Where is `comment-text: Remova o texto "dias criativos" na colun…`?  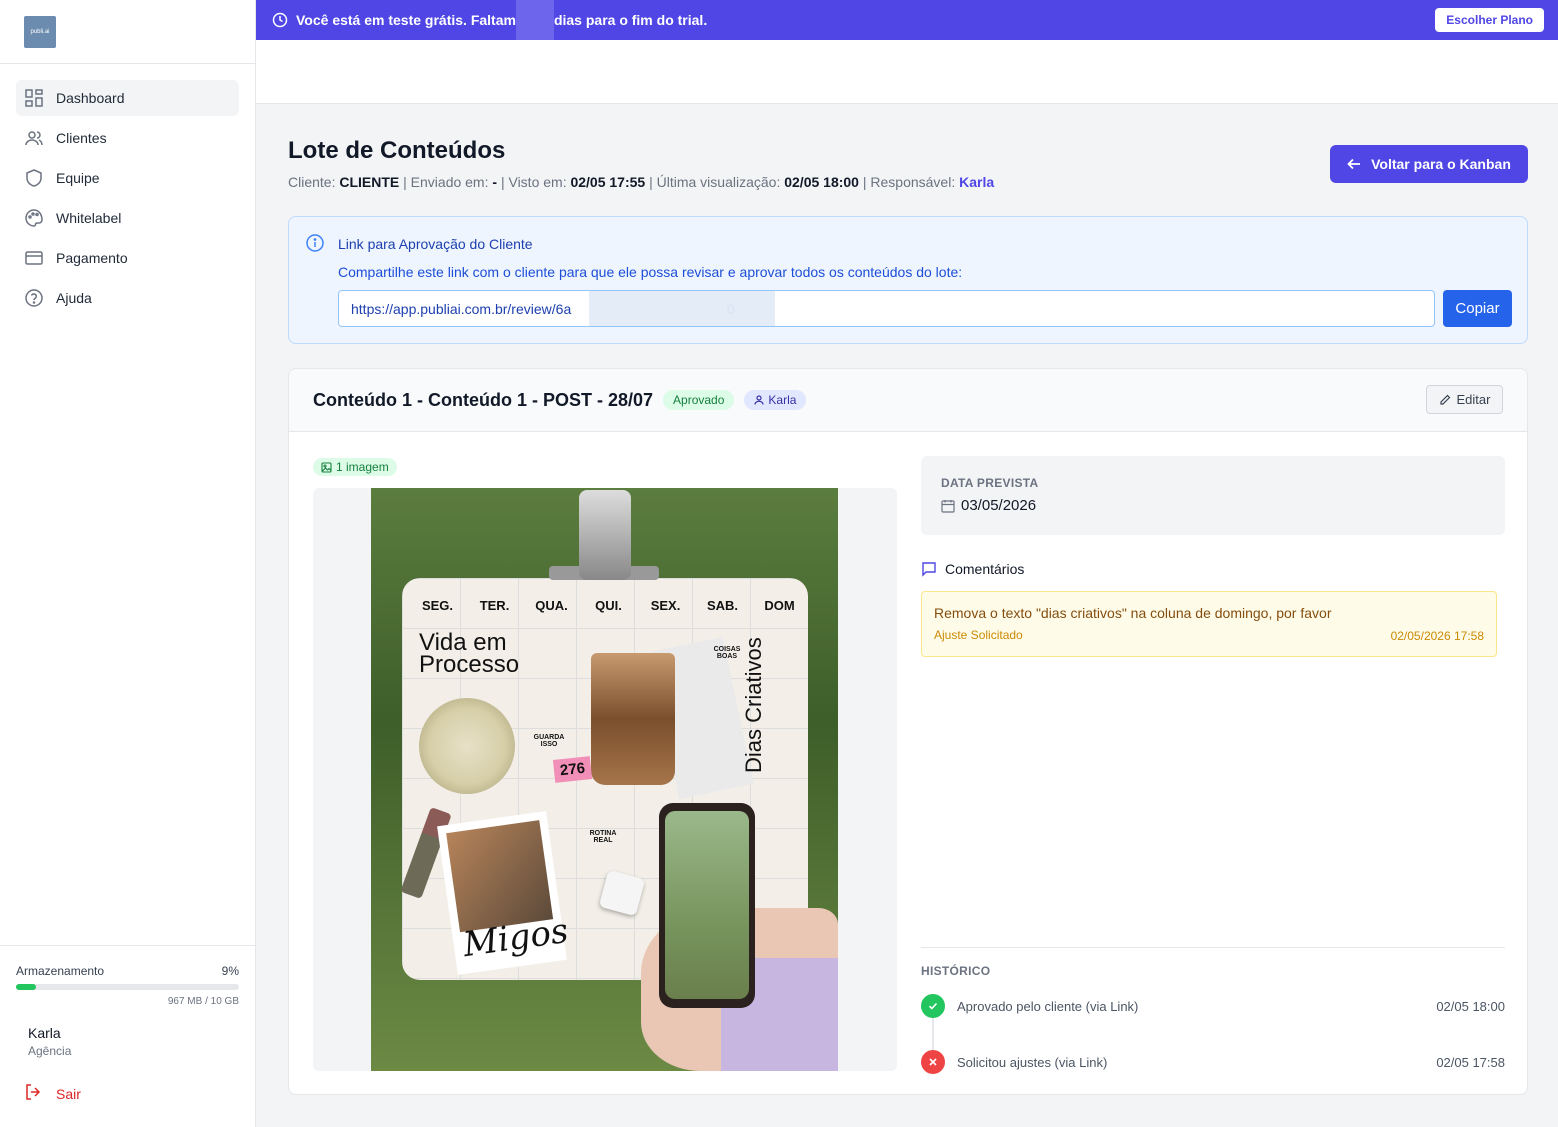 comment-text: Remova o texto "dias criativos" na colun… is located at coordinates (1133, 613).